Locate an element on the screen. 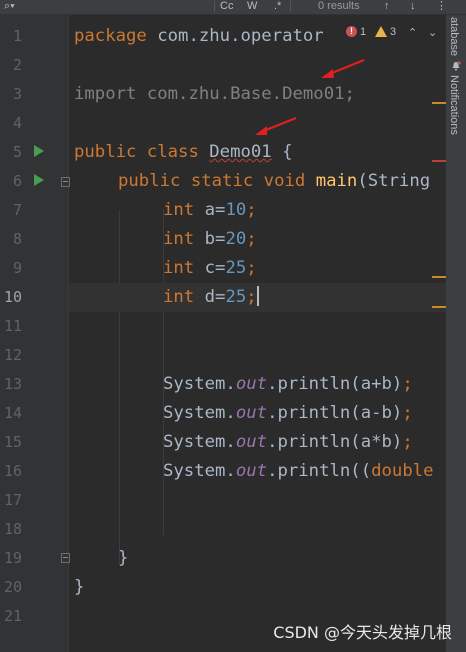  code-line-1: package com.zhu.operator is located at coordinates (267, 36).